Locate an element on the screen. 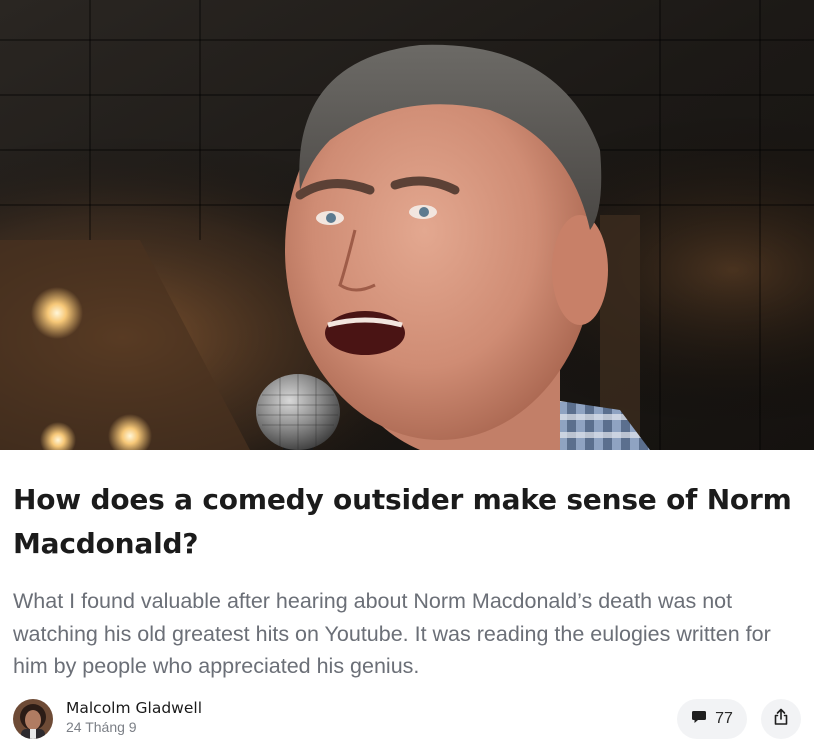 This screenshot has width=814, height=756. speech-bubble-icon is located at coordinates (699, 719).